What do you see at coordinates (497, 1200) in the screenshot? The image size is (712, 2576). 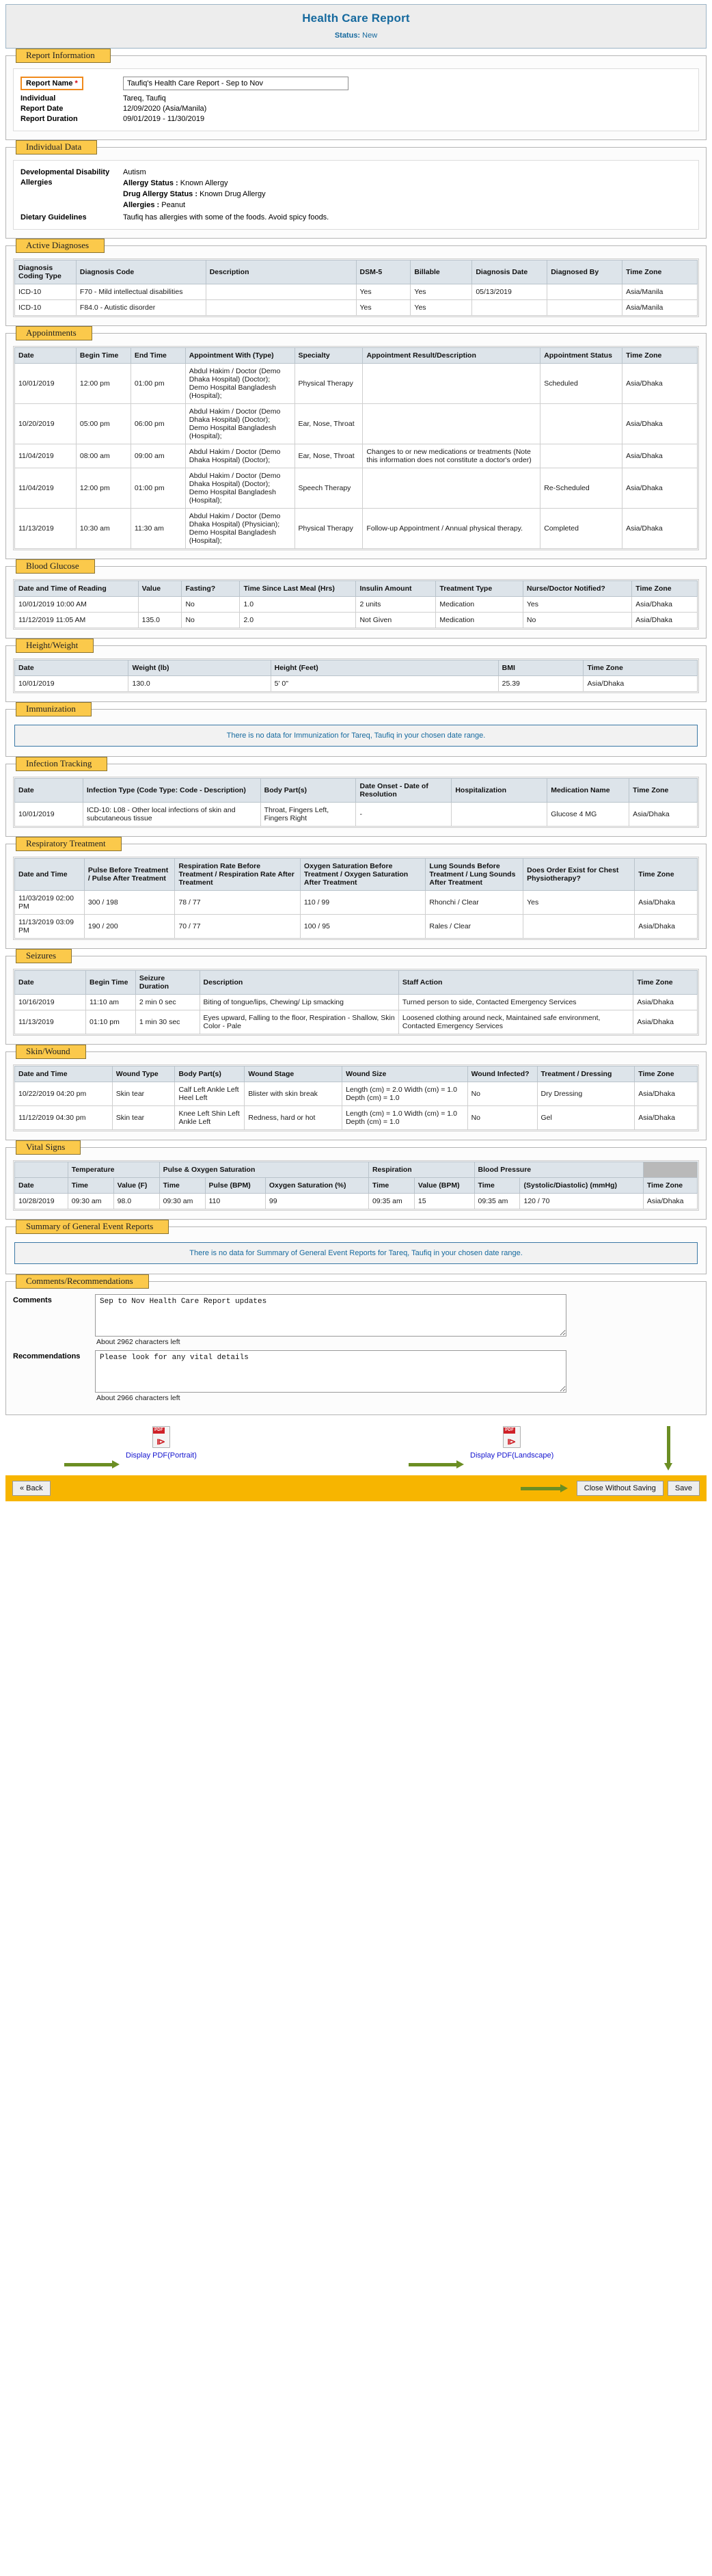 I see `table-cell: 09:35 am` at bounding box center [497, 1200].